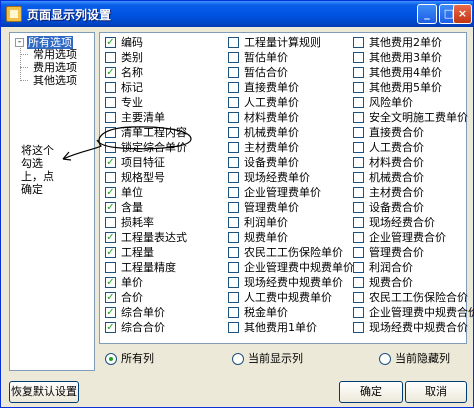 The image size is (474, 409). I want to click on column-option-label: 现场经费中规费合价, so click(418, 327).